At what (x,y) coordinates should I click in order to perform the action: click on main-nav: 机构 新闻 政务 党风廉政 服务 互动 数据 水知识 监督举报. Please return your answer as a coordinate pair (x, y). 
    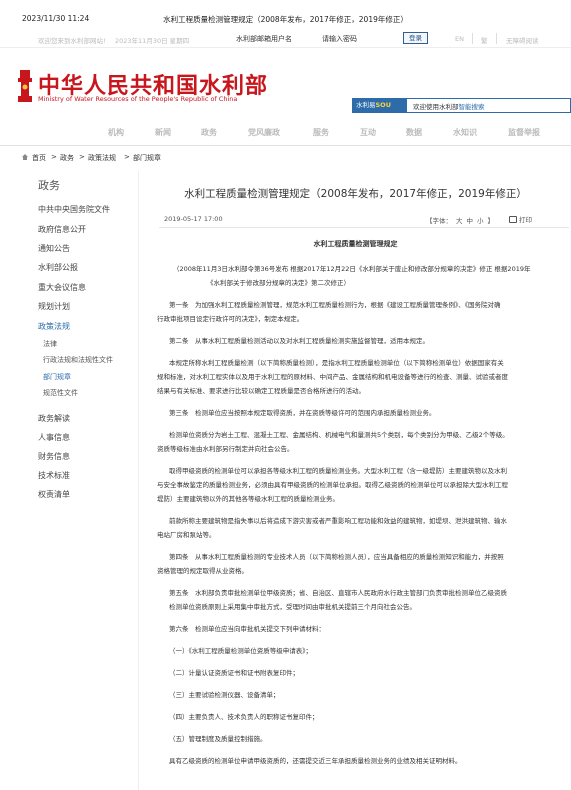
    Looking at the image, I should click on (285, 132).